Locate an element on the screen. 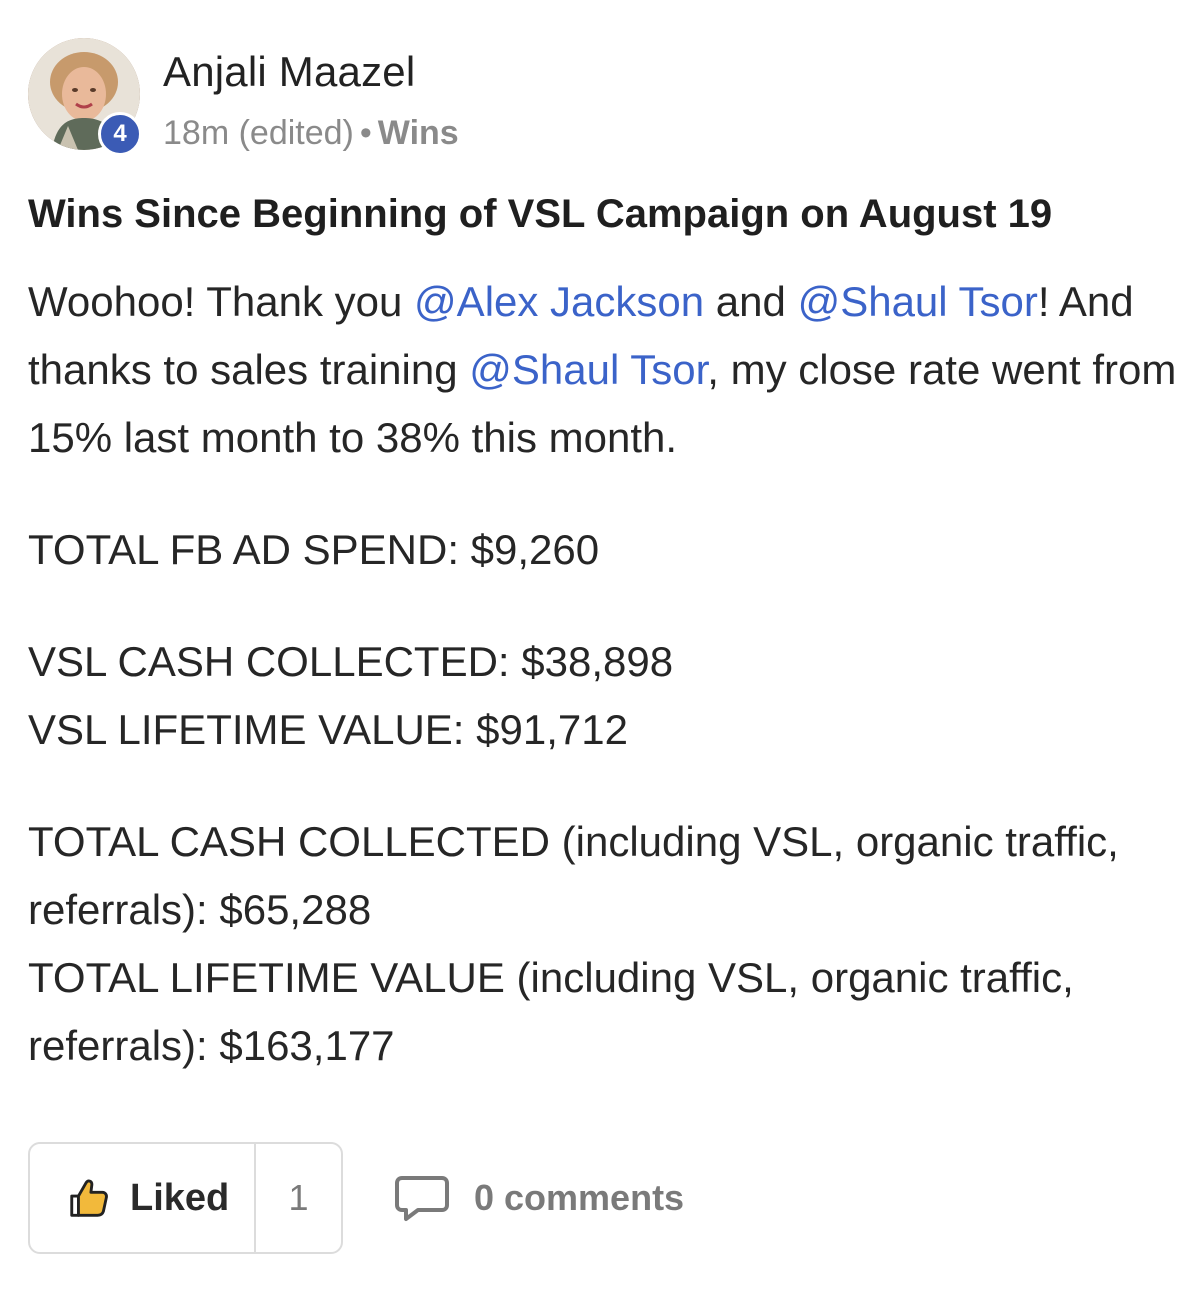 This screenshot has height=1294, width=1200. vsl-cash-line: VSL CASH COLLECTED: $38,898 is located at coordinates (351, 661).